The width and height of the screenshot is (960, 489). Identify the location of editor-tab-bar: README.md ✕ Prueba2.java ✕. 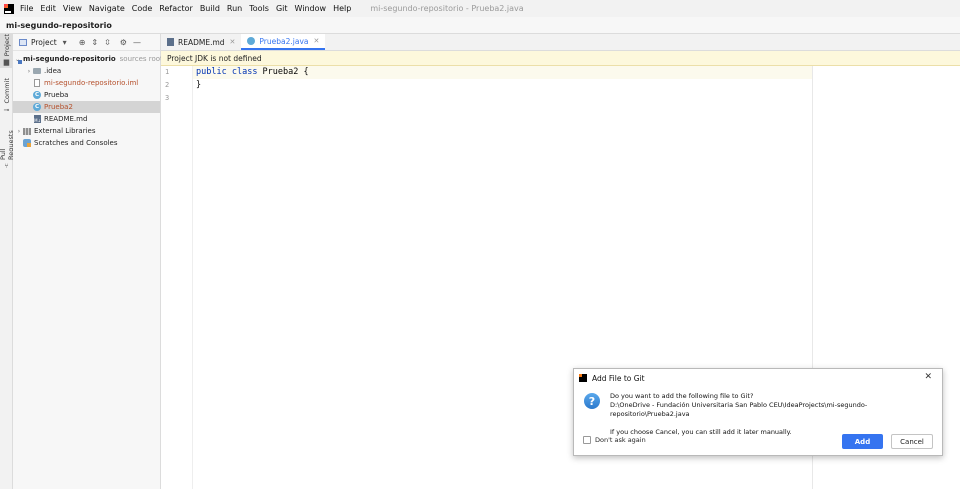
(560, 42).